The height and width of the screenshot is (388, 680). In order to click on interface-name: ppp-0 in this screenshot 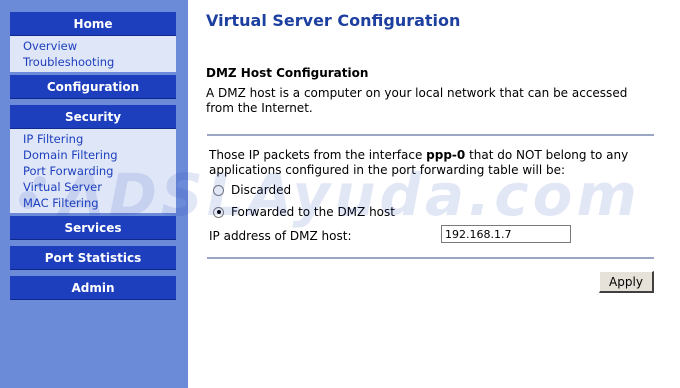, I will do `click(446, 155)`.